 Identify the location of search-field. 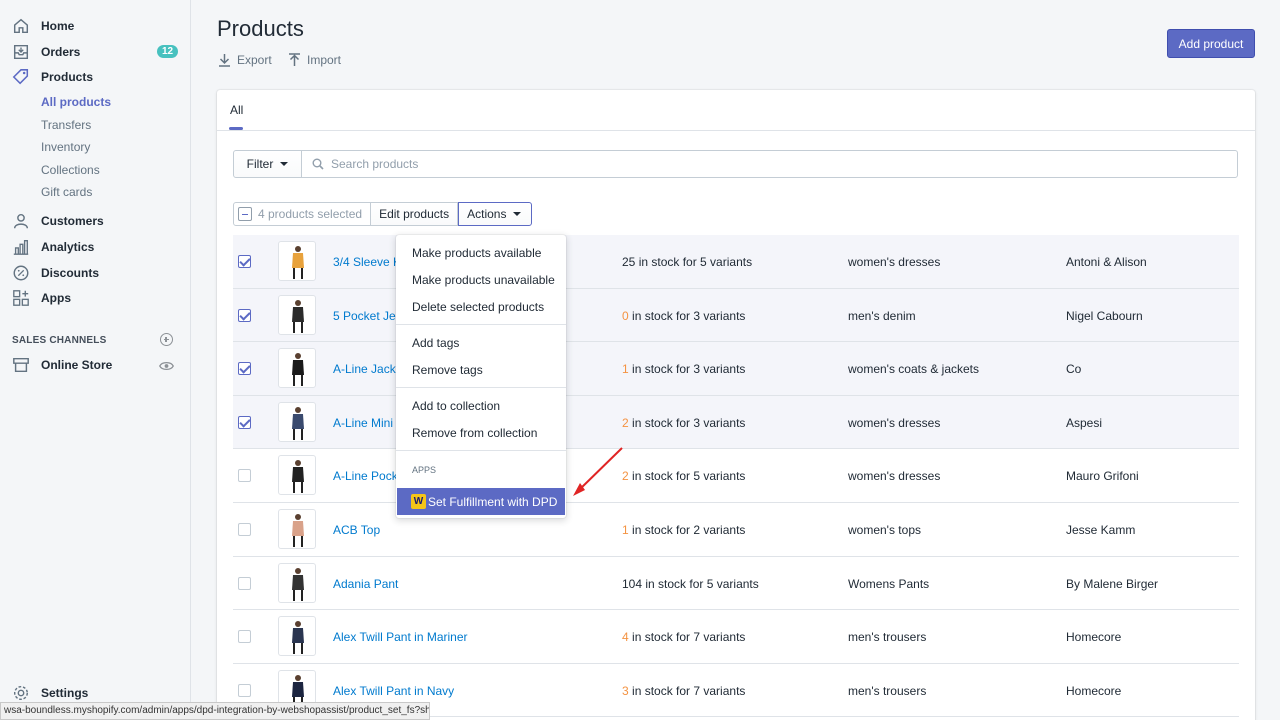
(769, 164).